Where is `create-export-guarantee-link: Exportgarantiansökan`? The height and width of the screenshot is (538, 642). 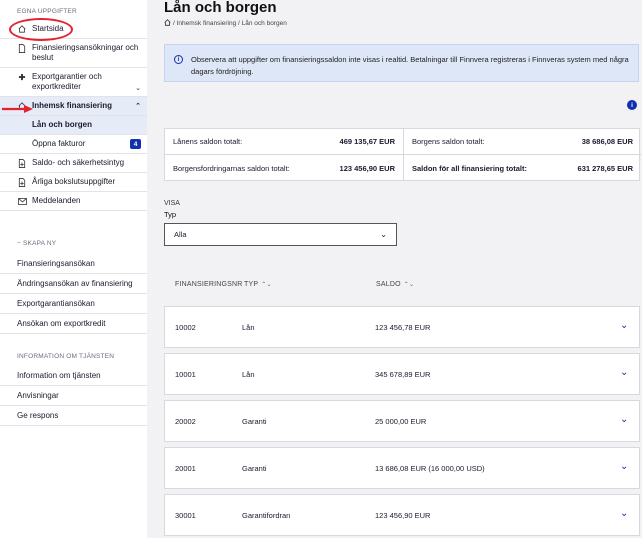 create-export-guarantee-link: Exportgarantiansökan is located at coordinates (73, 304).